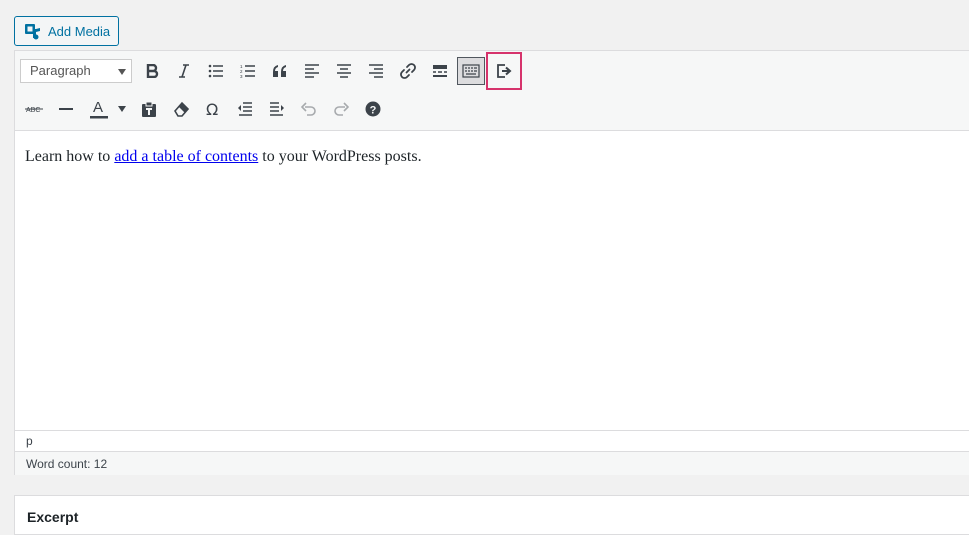 This screenshot has width=969, height=535. I want to click on svg-text: Ω, so click(212, 109).